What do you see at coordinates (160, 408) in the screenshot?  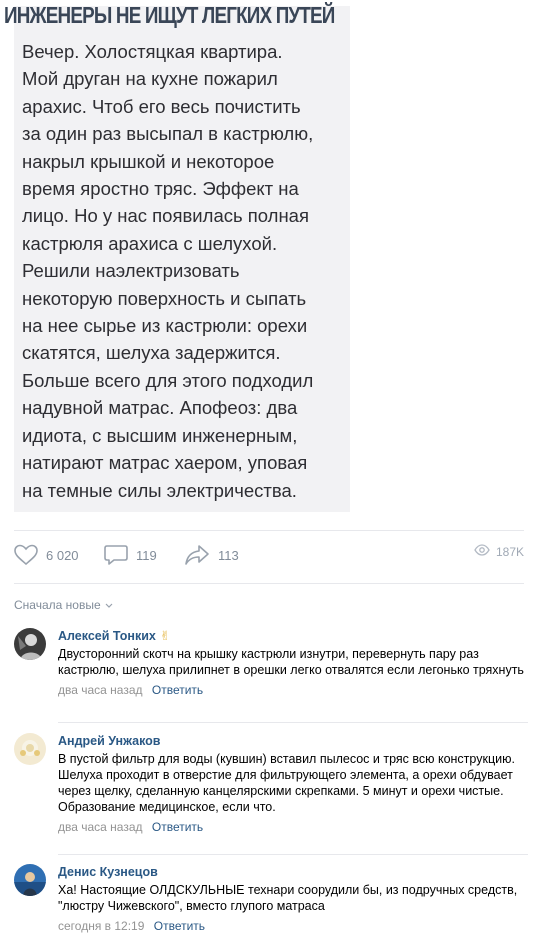 I see `story-line: надувной матрас. Апофеоз: два` at bounding box center [160, 408].